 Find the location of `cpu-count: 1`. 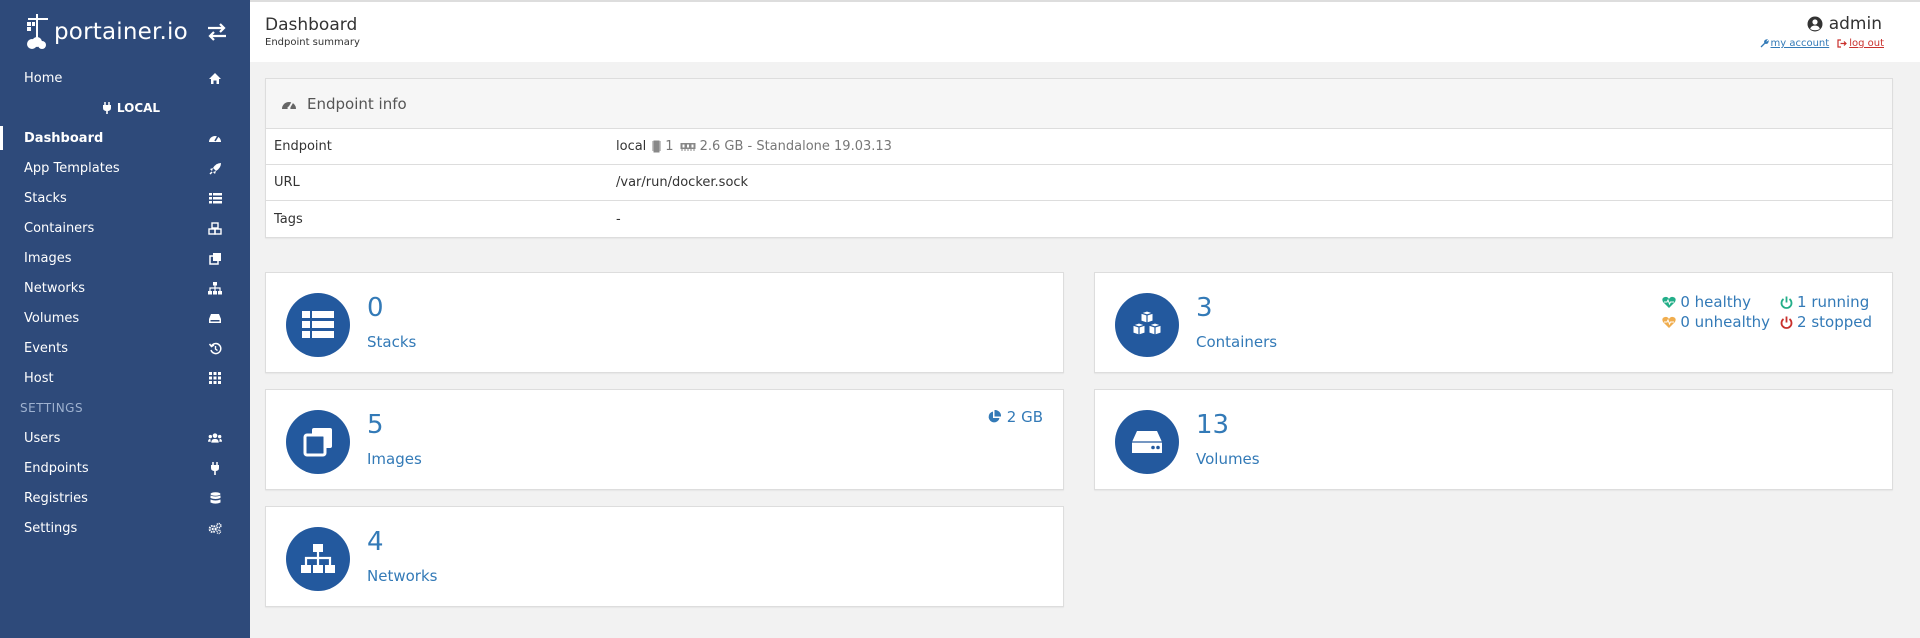

cpu-count: 1 is located at coordinates (663, 146).